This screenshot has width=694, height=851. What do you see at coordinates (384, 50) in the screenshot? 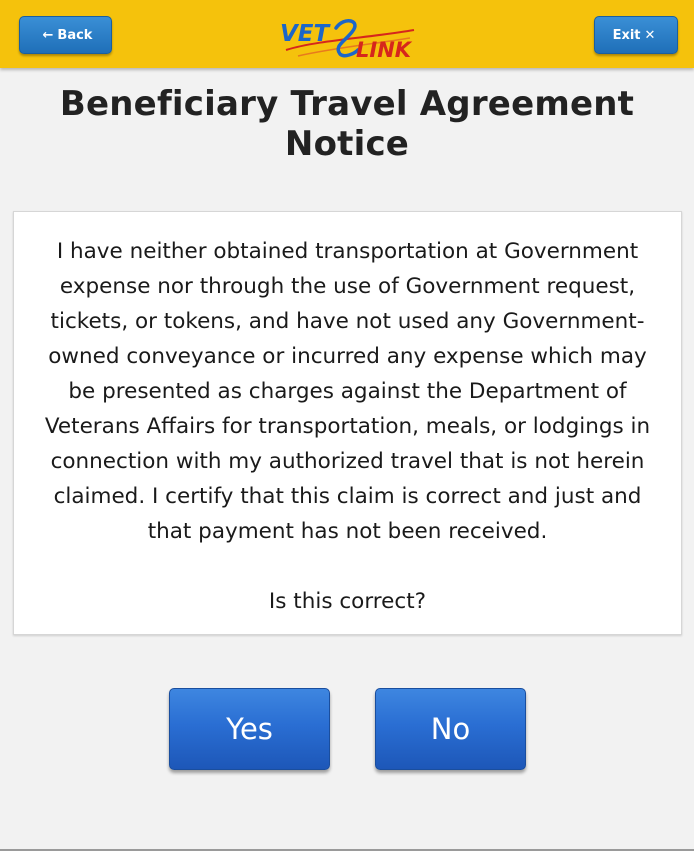
I see `logo-text-link: LINK` at bounding box center [384, 50].